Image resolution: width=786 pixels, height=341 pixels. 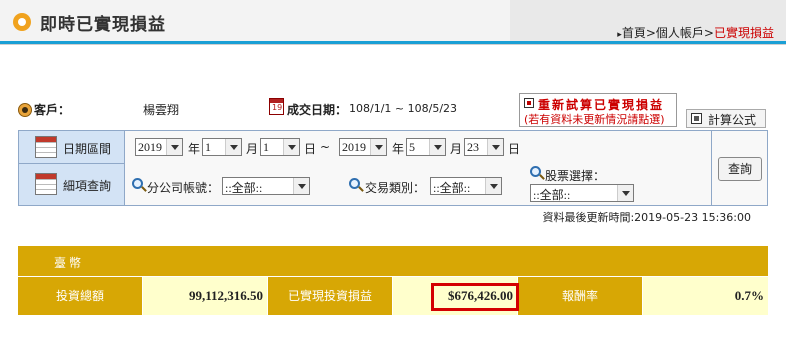 What do you see at coordinates (325, 147) in the screenshot?
I see `range-tilde: ~` at bounding box center [325, 147].